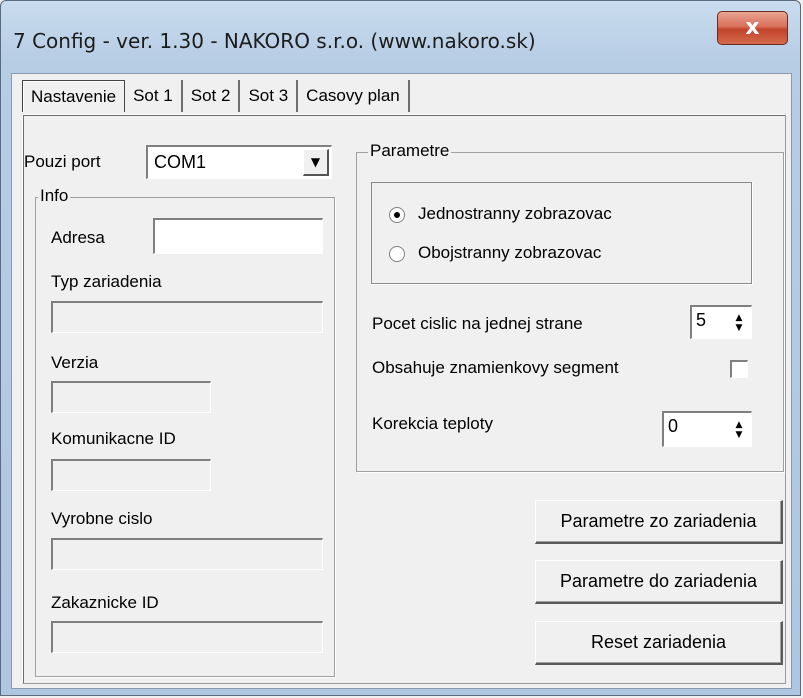  What do you see at coordinates (495, 367) in the screenshot?
I see `znamienkovy-segment-label: Obsahuje znamienkovy segment` at bounding box center [495, 367].